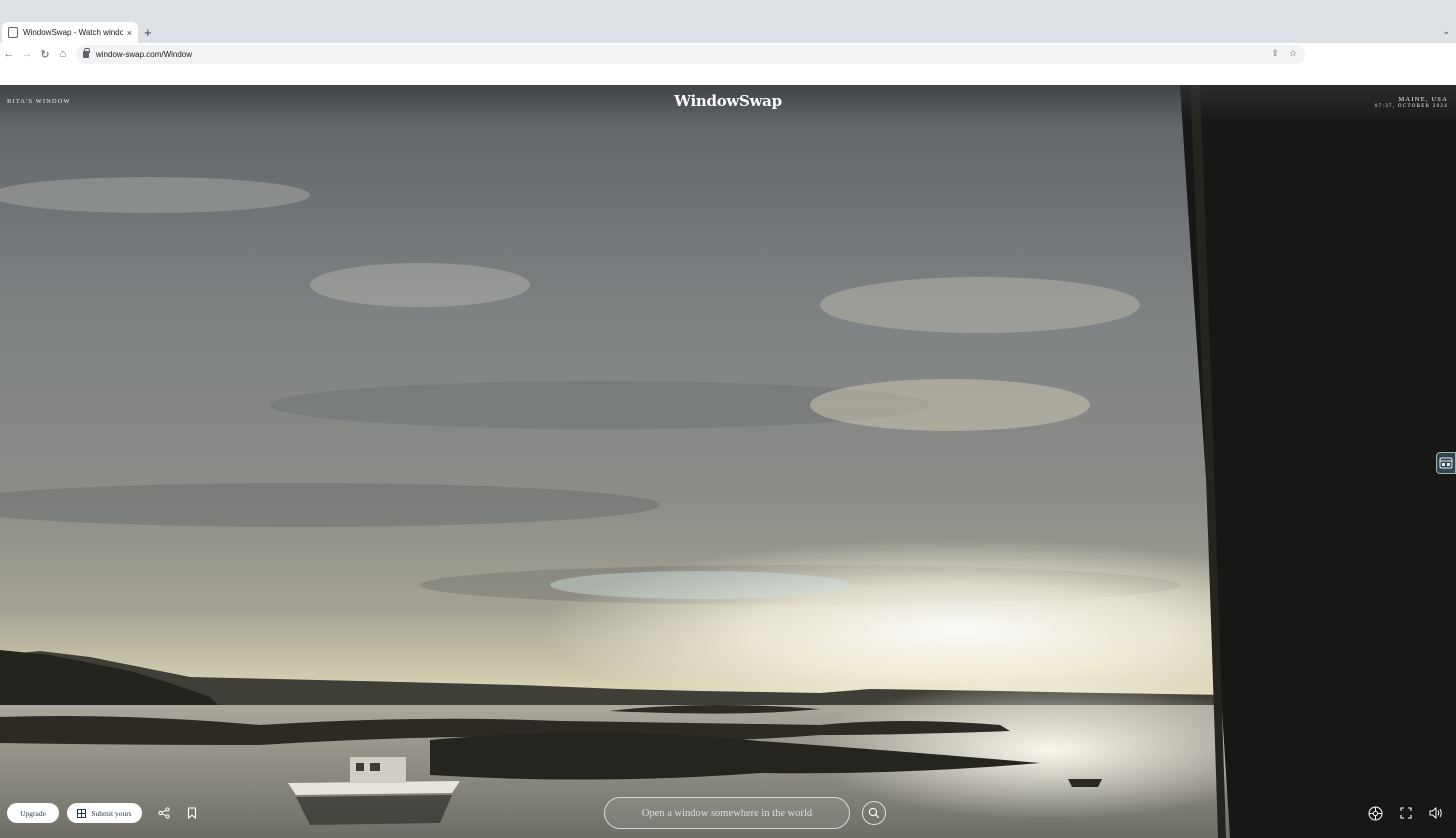 The height and width of the screenshot is (838, 1456). I want to click on home-icon: ⌂, so click(63, 54).